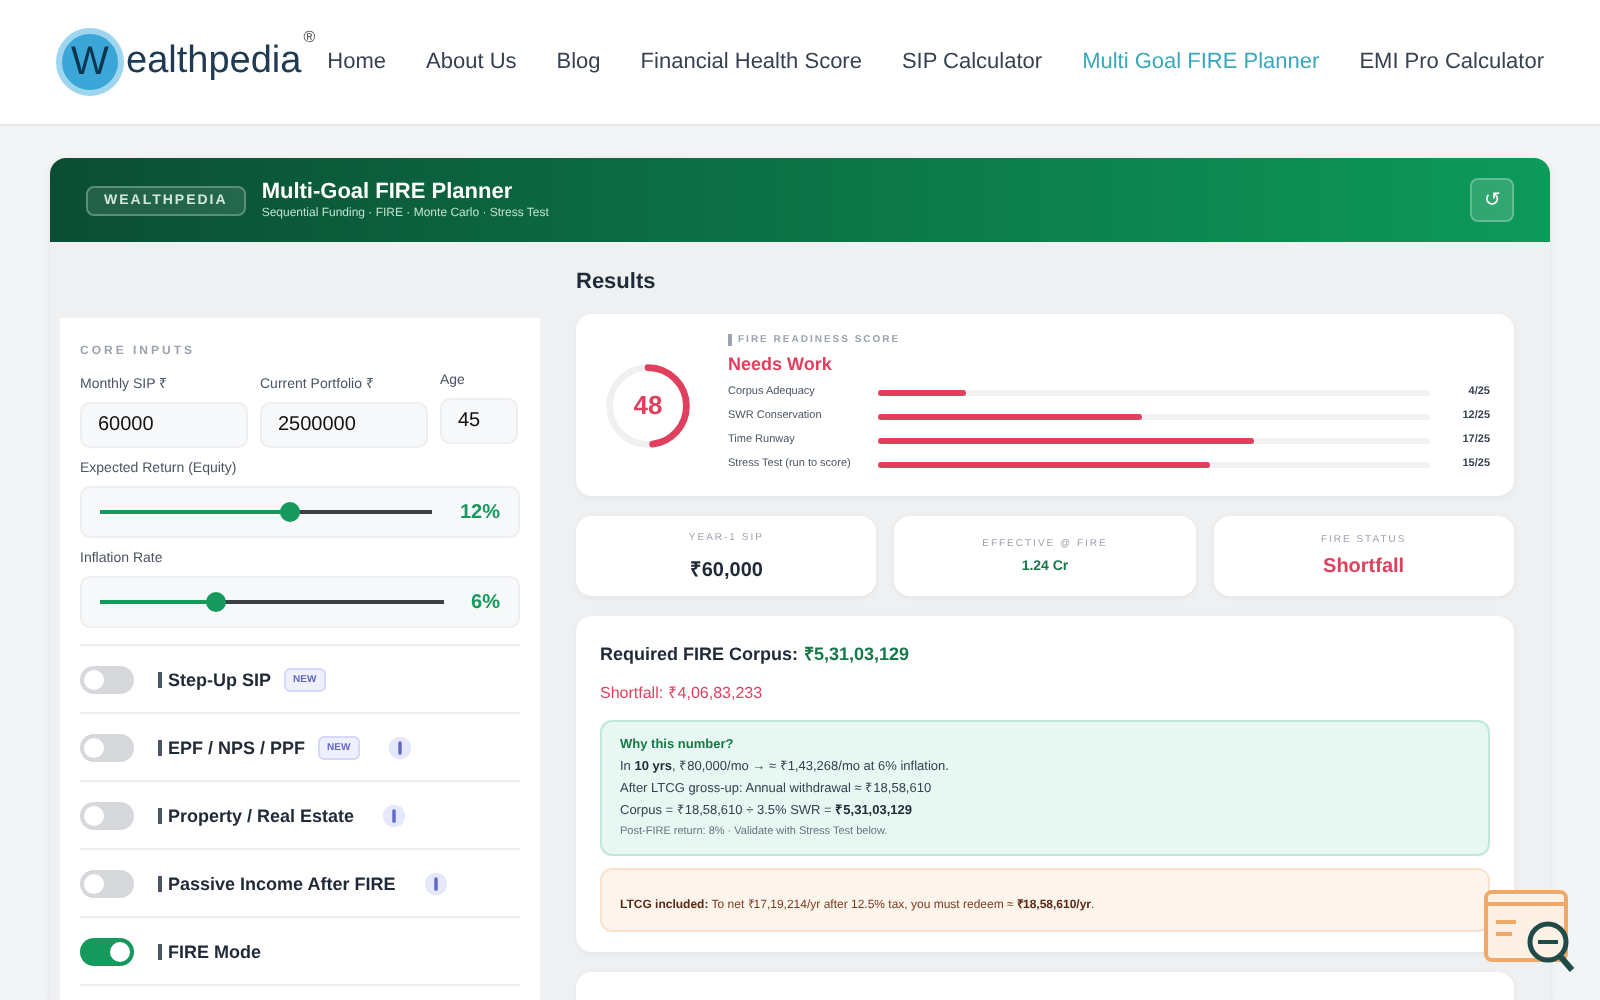  What do you see at coordinates (479, 421) in the screenshot?
I see `number-input: 45` at bounding box center [479, 421].